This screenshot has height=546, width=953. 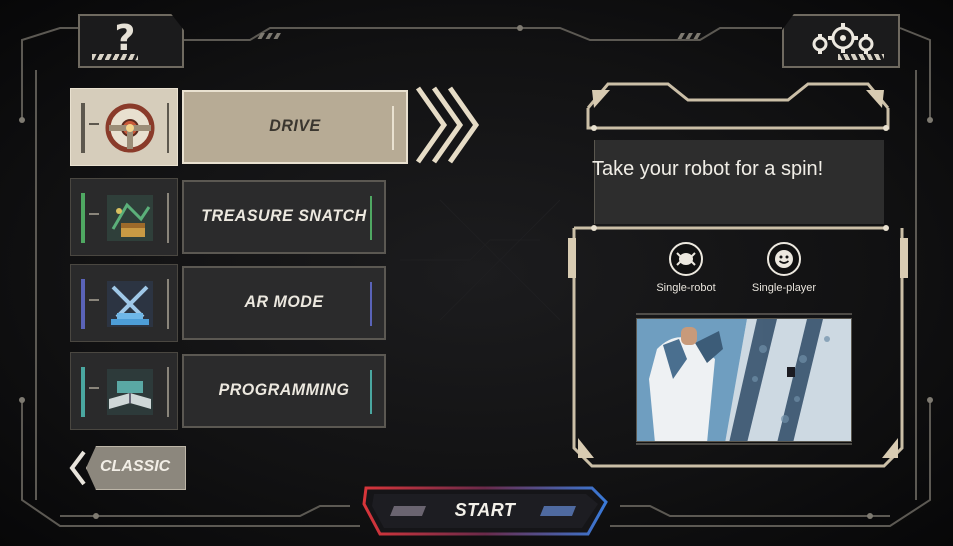 I want to click on mode-panel: AR MODE, so click(x=284, y=303).